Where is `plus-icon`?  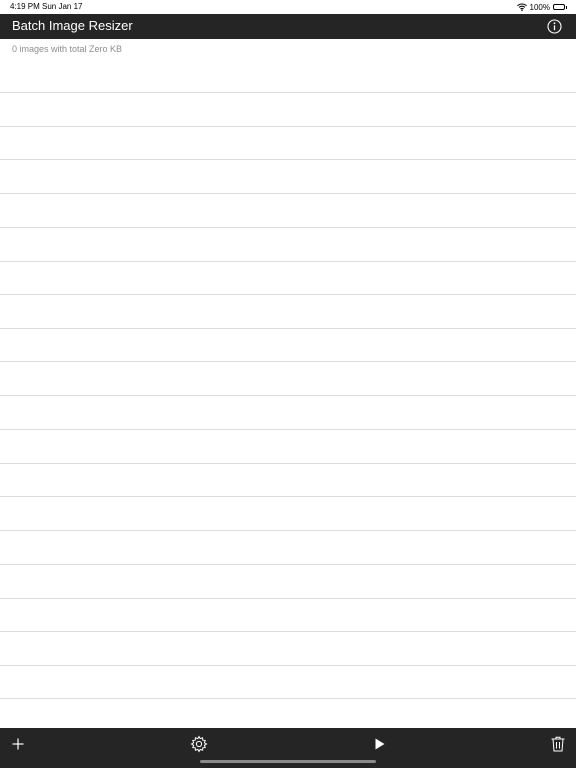 plus-icon is located at coordinates (18, 744).